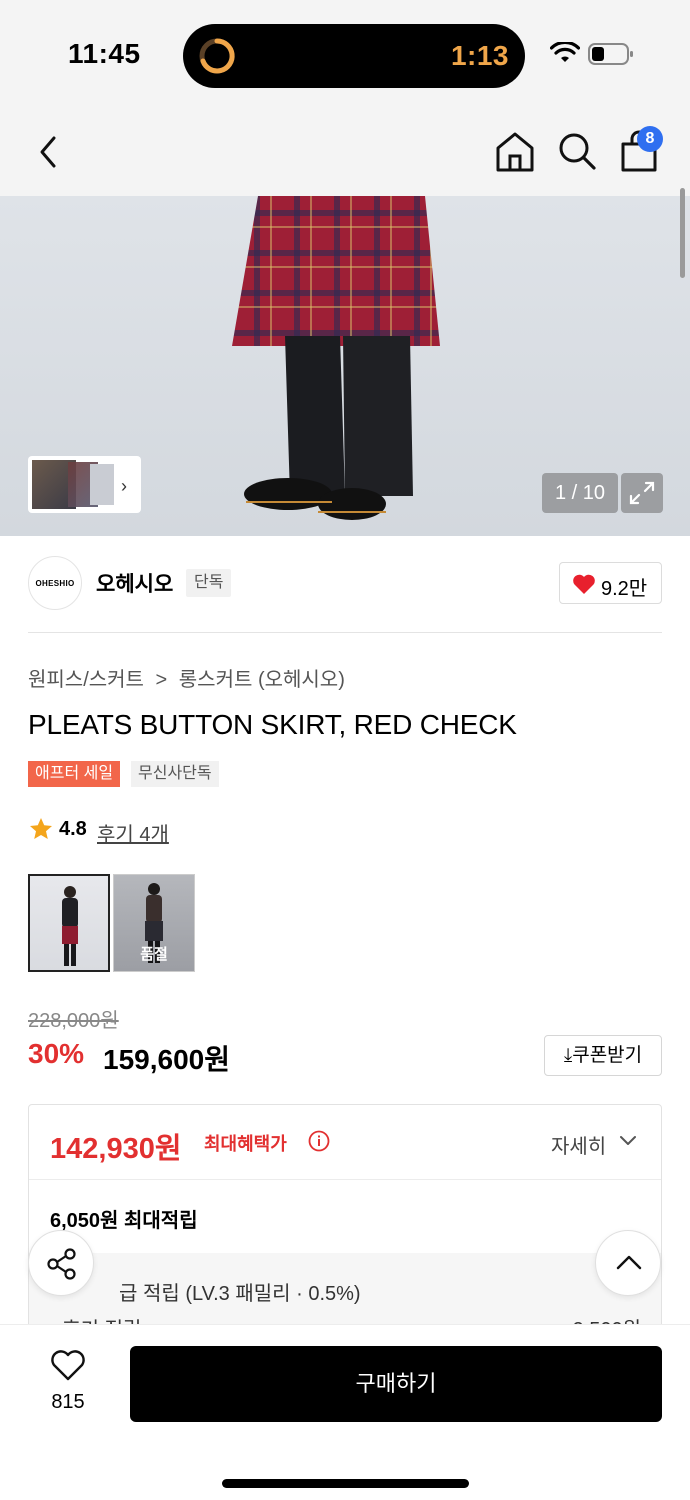 Image resolution: width=690 pixels, height=1500 pixels. I want to click on heart-filled-icon, so click(584, 584).